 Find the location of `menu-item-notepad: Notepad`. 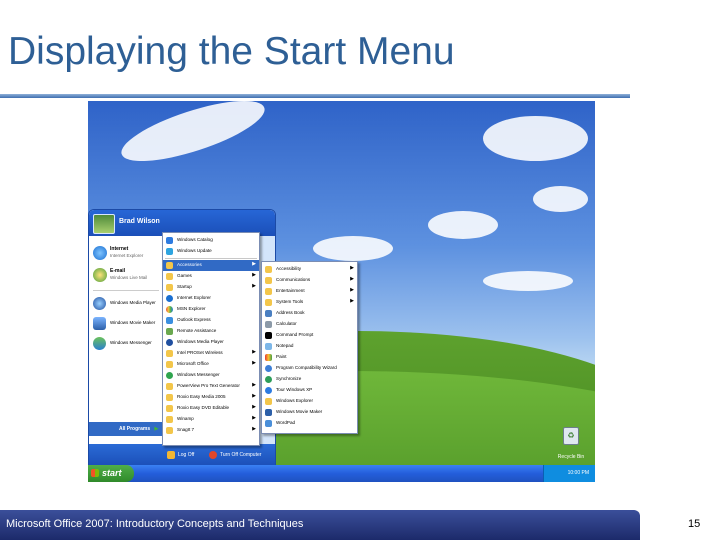

menu-item-notepad: Notepad is located at coordinates (309, 346).